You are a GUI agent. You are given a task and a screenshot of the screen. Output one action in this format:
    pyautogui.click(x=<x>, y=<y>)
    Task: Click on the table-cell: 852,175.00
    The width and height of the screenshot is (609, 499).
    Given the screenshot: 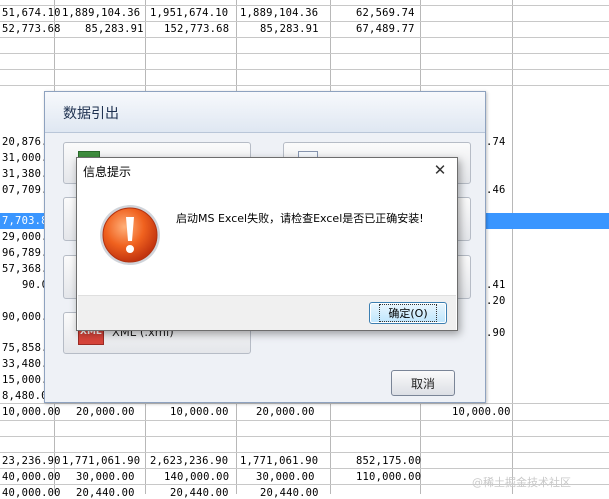 What is the action you would take?
    pyautogui.click(x=388, y=461)
    